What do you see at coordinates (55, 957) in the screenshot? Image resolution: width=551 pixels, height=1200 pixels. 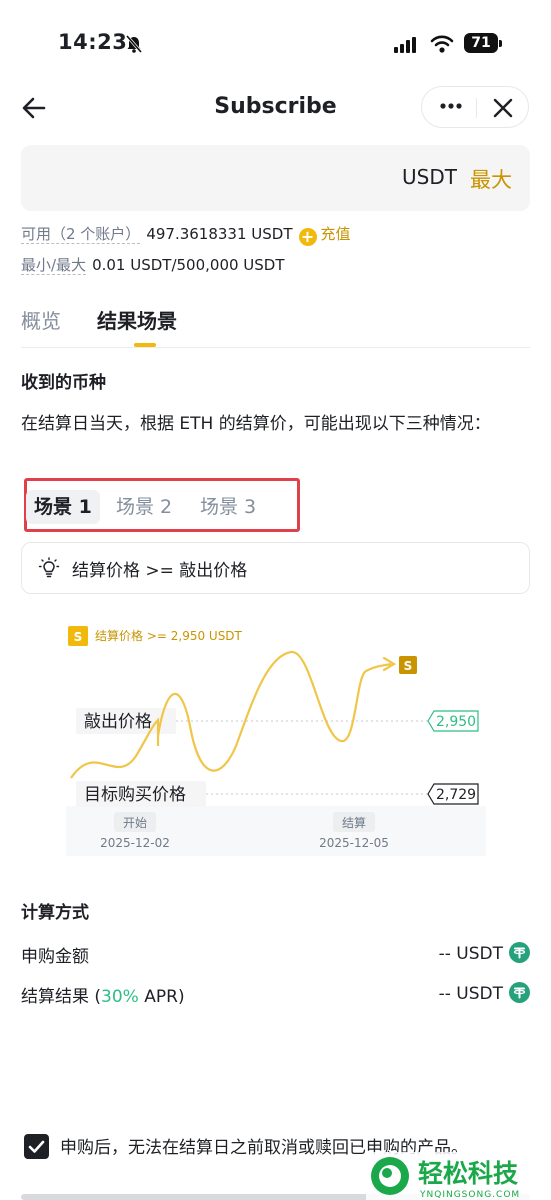 I see `subscribe-amount-label: 申购金额` at bounding box center [55, 957].